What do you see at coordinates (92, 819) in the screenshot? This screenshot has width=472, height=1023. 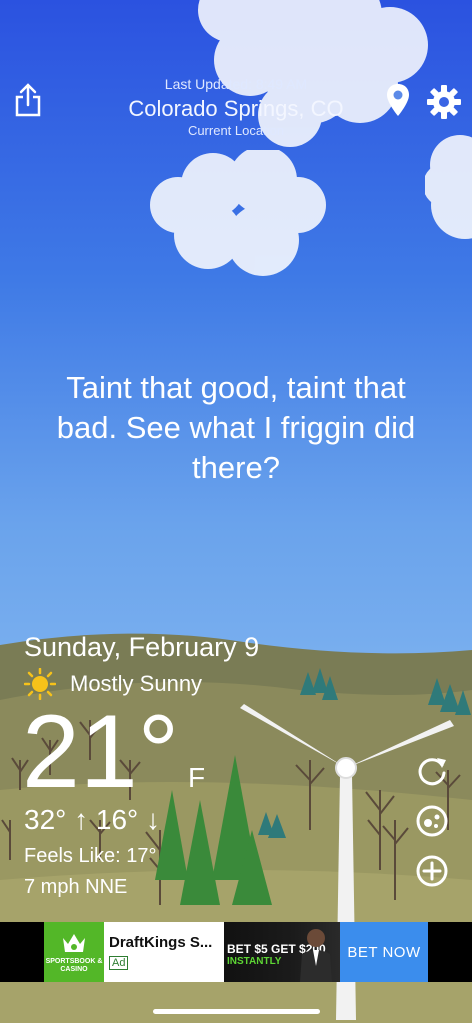 I see `high-low: 32° ↑ 16° ↓` at bounding box center [92, 819].